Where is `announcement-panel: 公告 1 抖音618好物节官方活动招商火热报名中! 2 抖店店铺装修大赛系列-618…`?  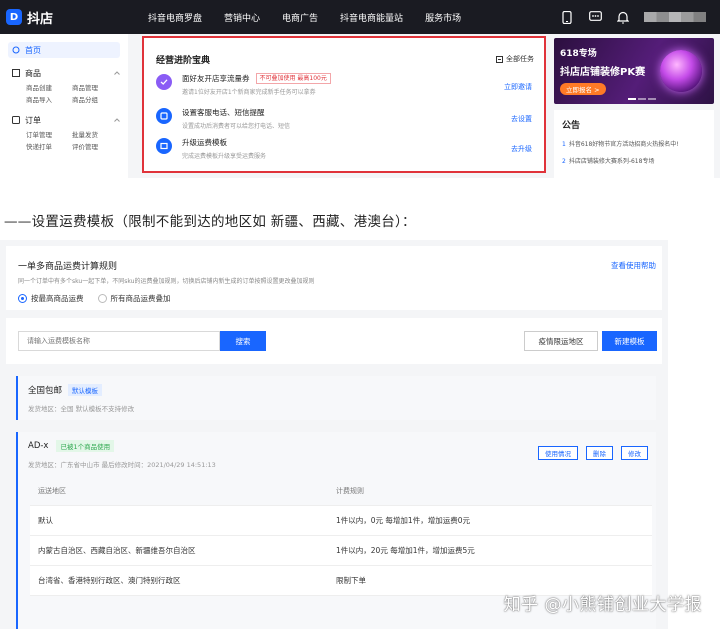
announcement-panel: 公告 1 抖音618好物节官方活动招商火热报名中! 2 抖店店铺装修大赛系列-618… is located at coordinates (634, 144).